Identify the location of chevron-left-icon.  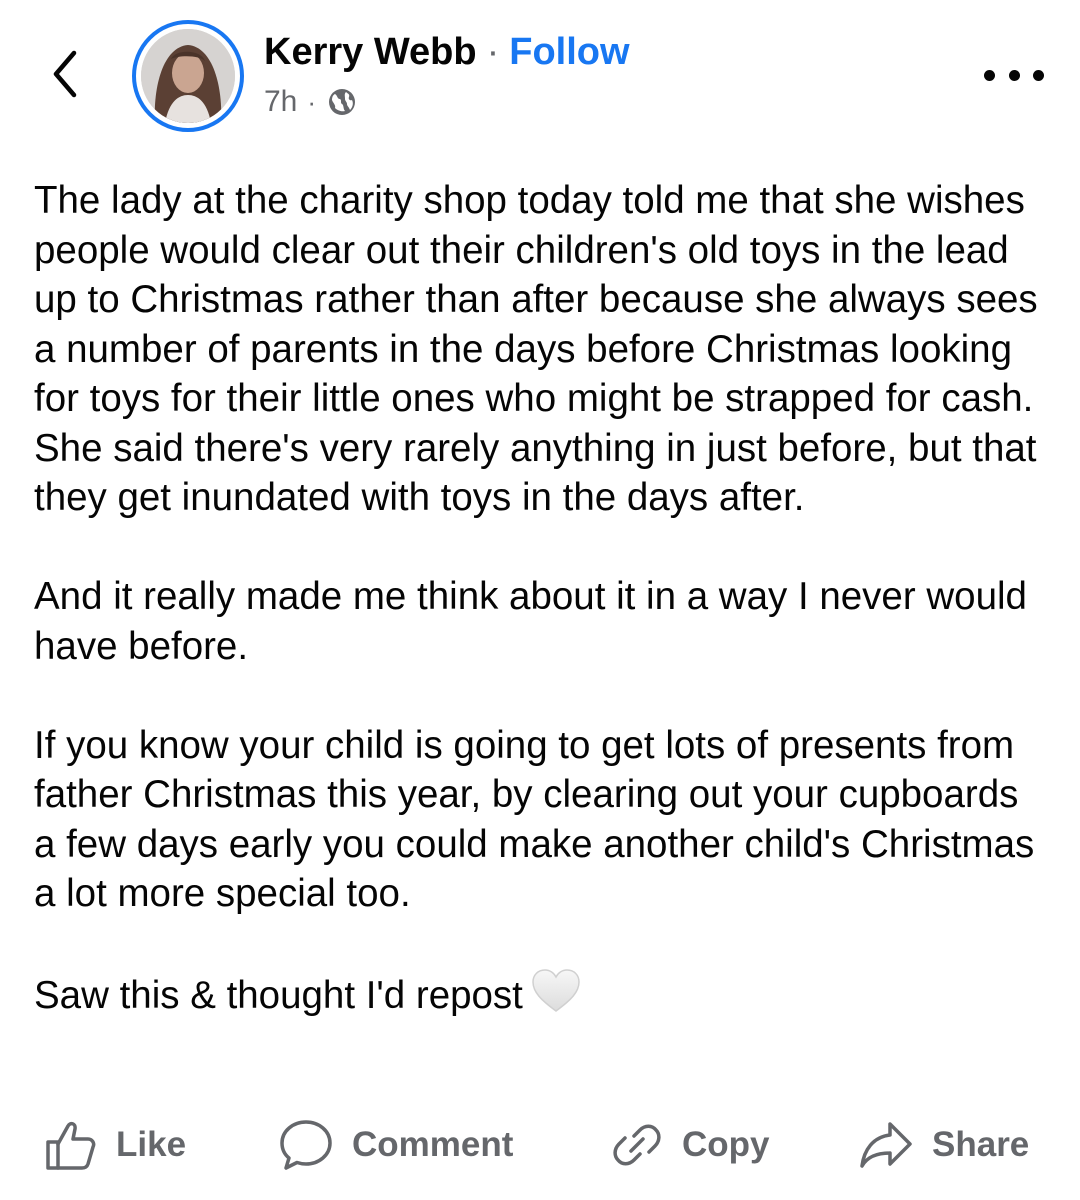
(65, 74).